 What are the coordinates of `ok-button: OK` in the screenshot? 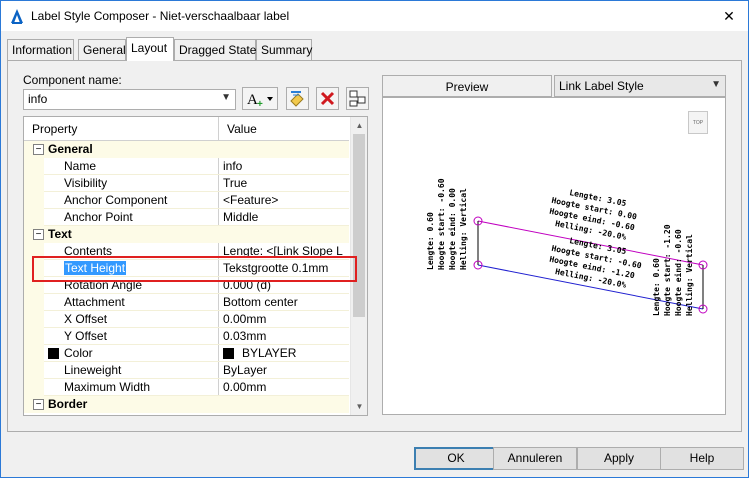 It's located at (456, 458).